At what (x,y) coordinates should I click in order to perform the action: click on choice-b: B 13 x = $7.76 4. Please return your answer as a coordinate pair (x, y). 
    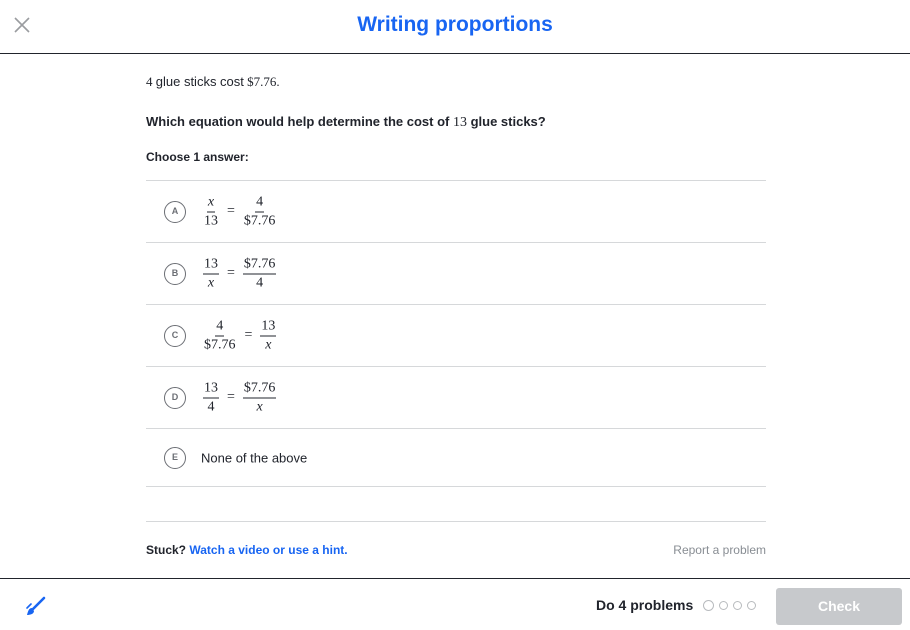
    Looking at the image, I should click on (456, 274).